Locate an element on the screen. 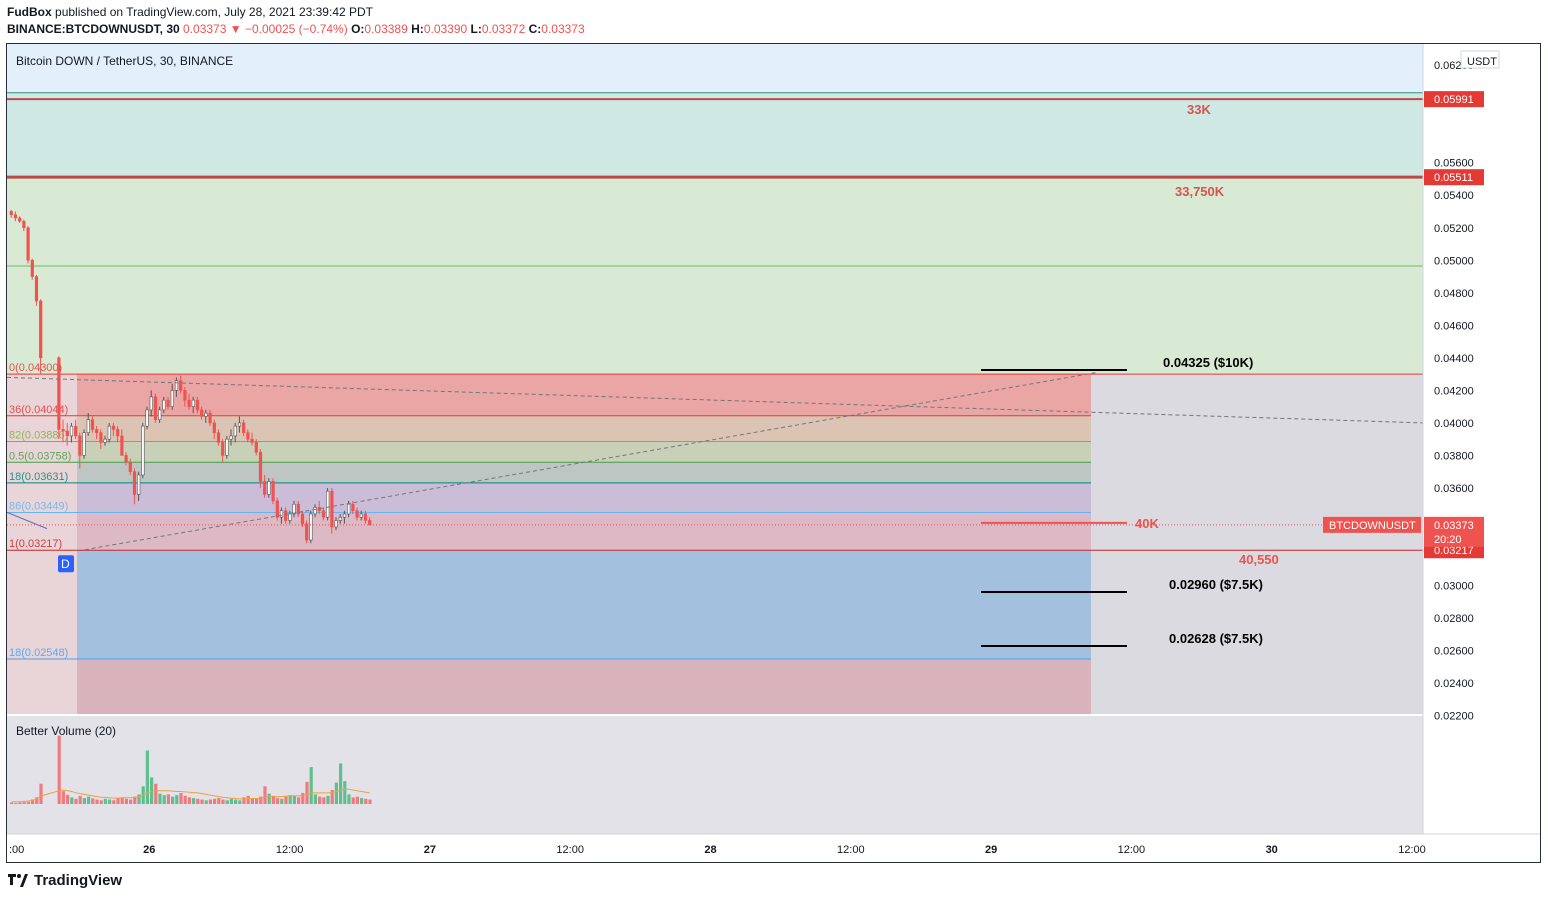 The width and height of the screenshot is (1548, 900). time-tick: 30 is located at coordinates (1272, 850).